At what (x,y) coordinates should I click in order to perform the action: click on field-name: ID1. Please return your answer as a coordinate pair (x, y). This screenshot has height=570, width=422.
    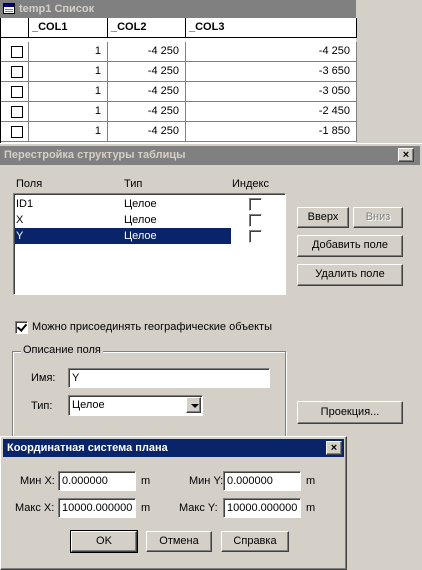
    Looking at the image, I should click on (25, 204).